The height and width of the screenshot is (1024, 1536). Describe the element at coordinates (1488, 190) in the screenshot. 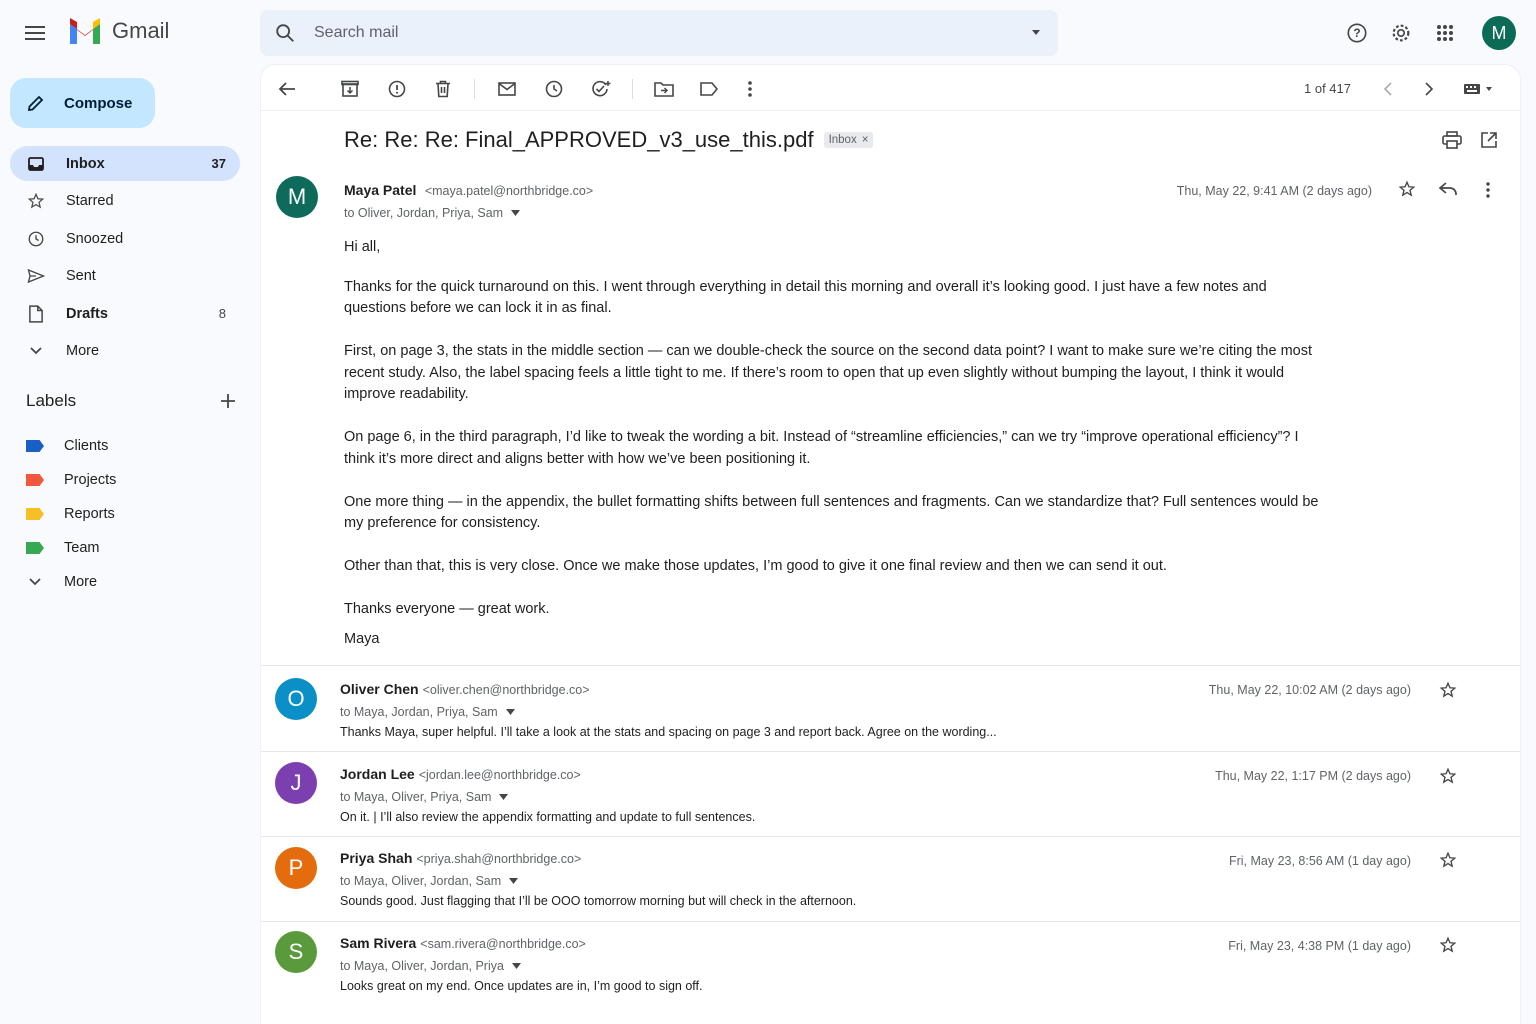

I see `more-vert-icon` at that location.